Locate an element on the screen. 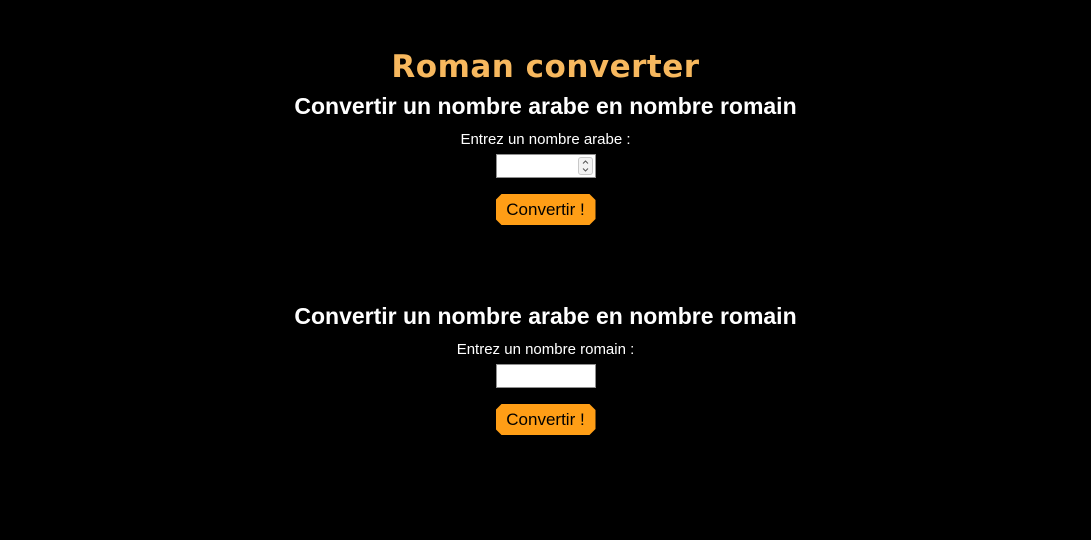 Image resolution: width=1091 pixels, height=540 pixels. number-spinner-icon is located at coordinates (585, 166).